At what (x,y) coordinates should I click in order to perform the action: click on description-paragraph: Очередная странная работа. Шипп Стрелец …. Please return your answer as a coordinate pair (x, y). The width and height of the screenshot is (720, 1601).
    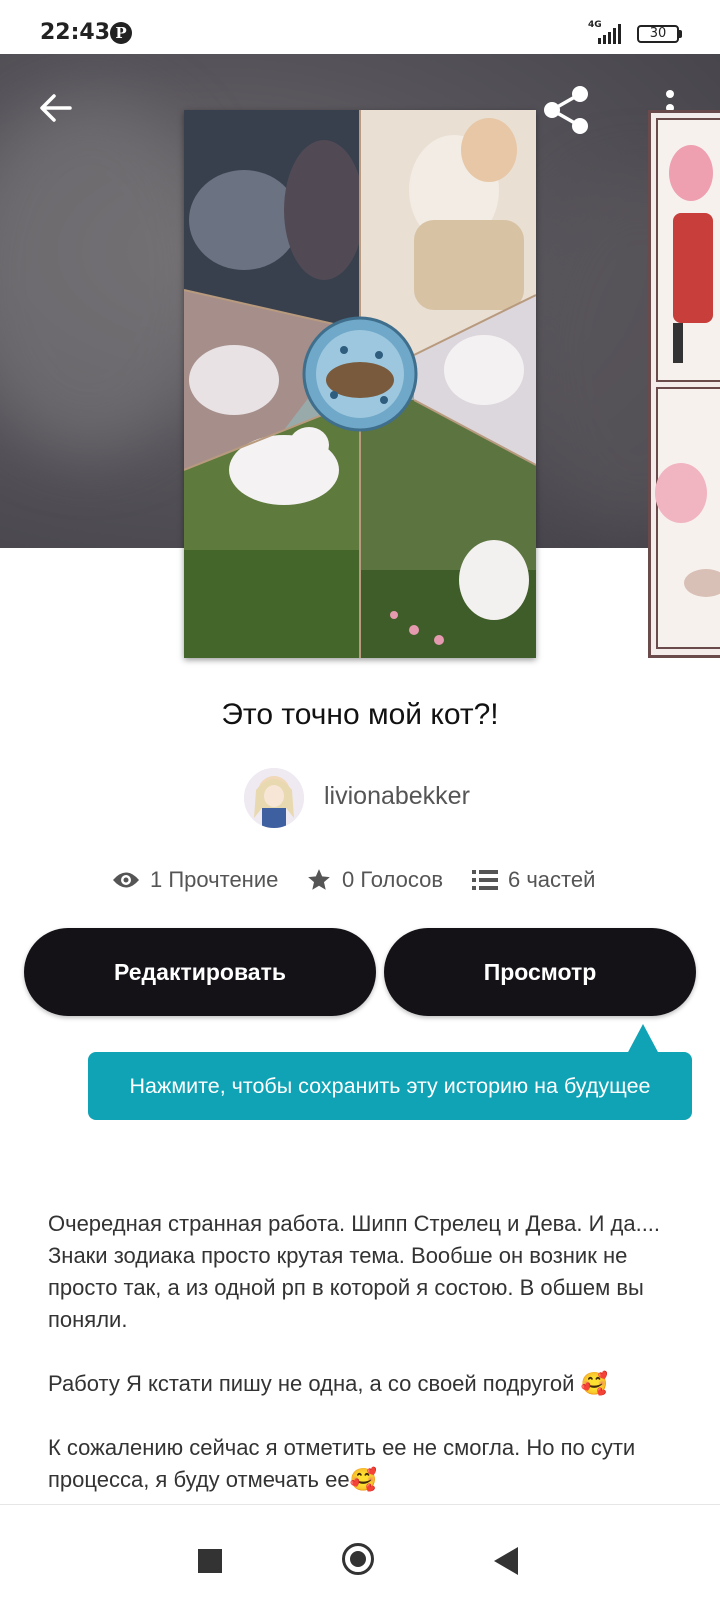
    Looking at the image, I should click on (354, 1271).